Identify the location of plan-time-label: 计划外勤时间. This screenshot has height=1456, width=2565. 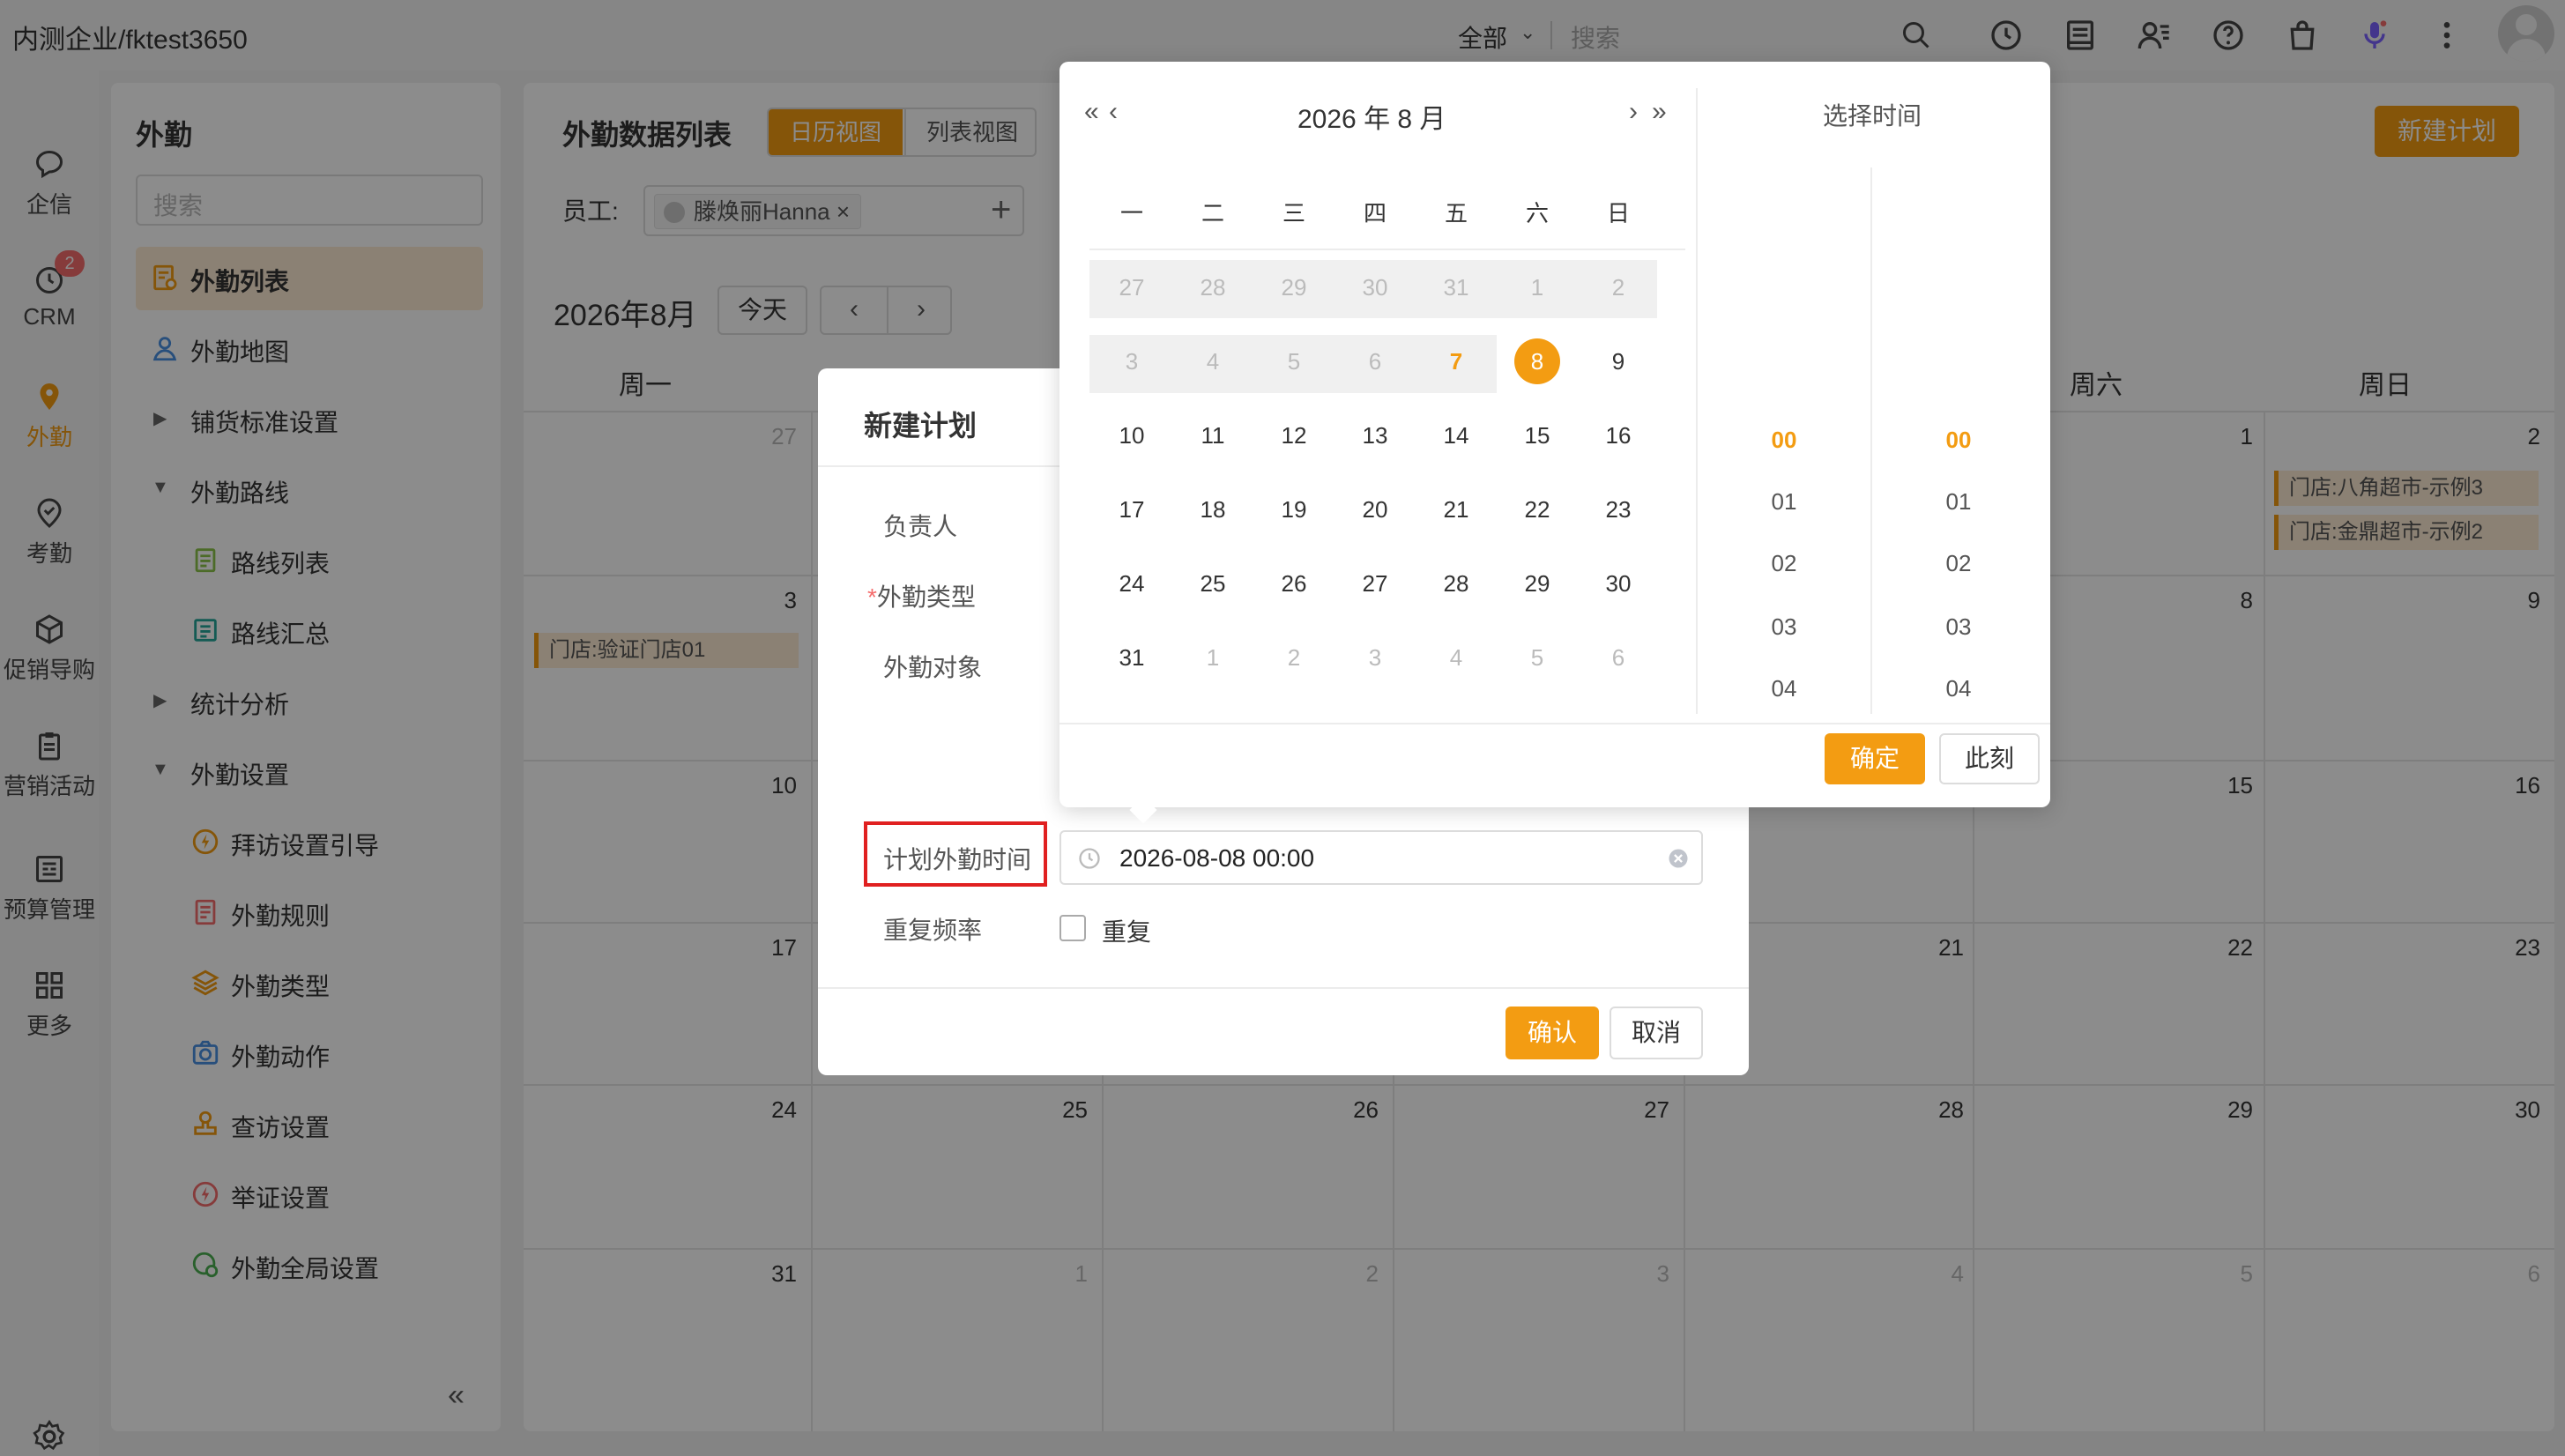
(958, 859).